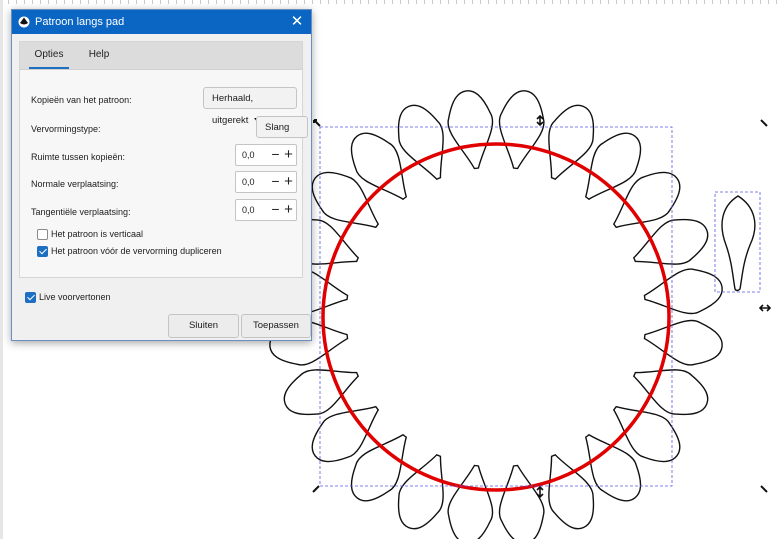  What do you see at coordinates (24, 22) in the screenshot?
I see `inkscape-icon` at bounding box center [24, 22].